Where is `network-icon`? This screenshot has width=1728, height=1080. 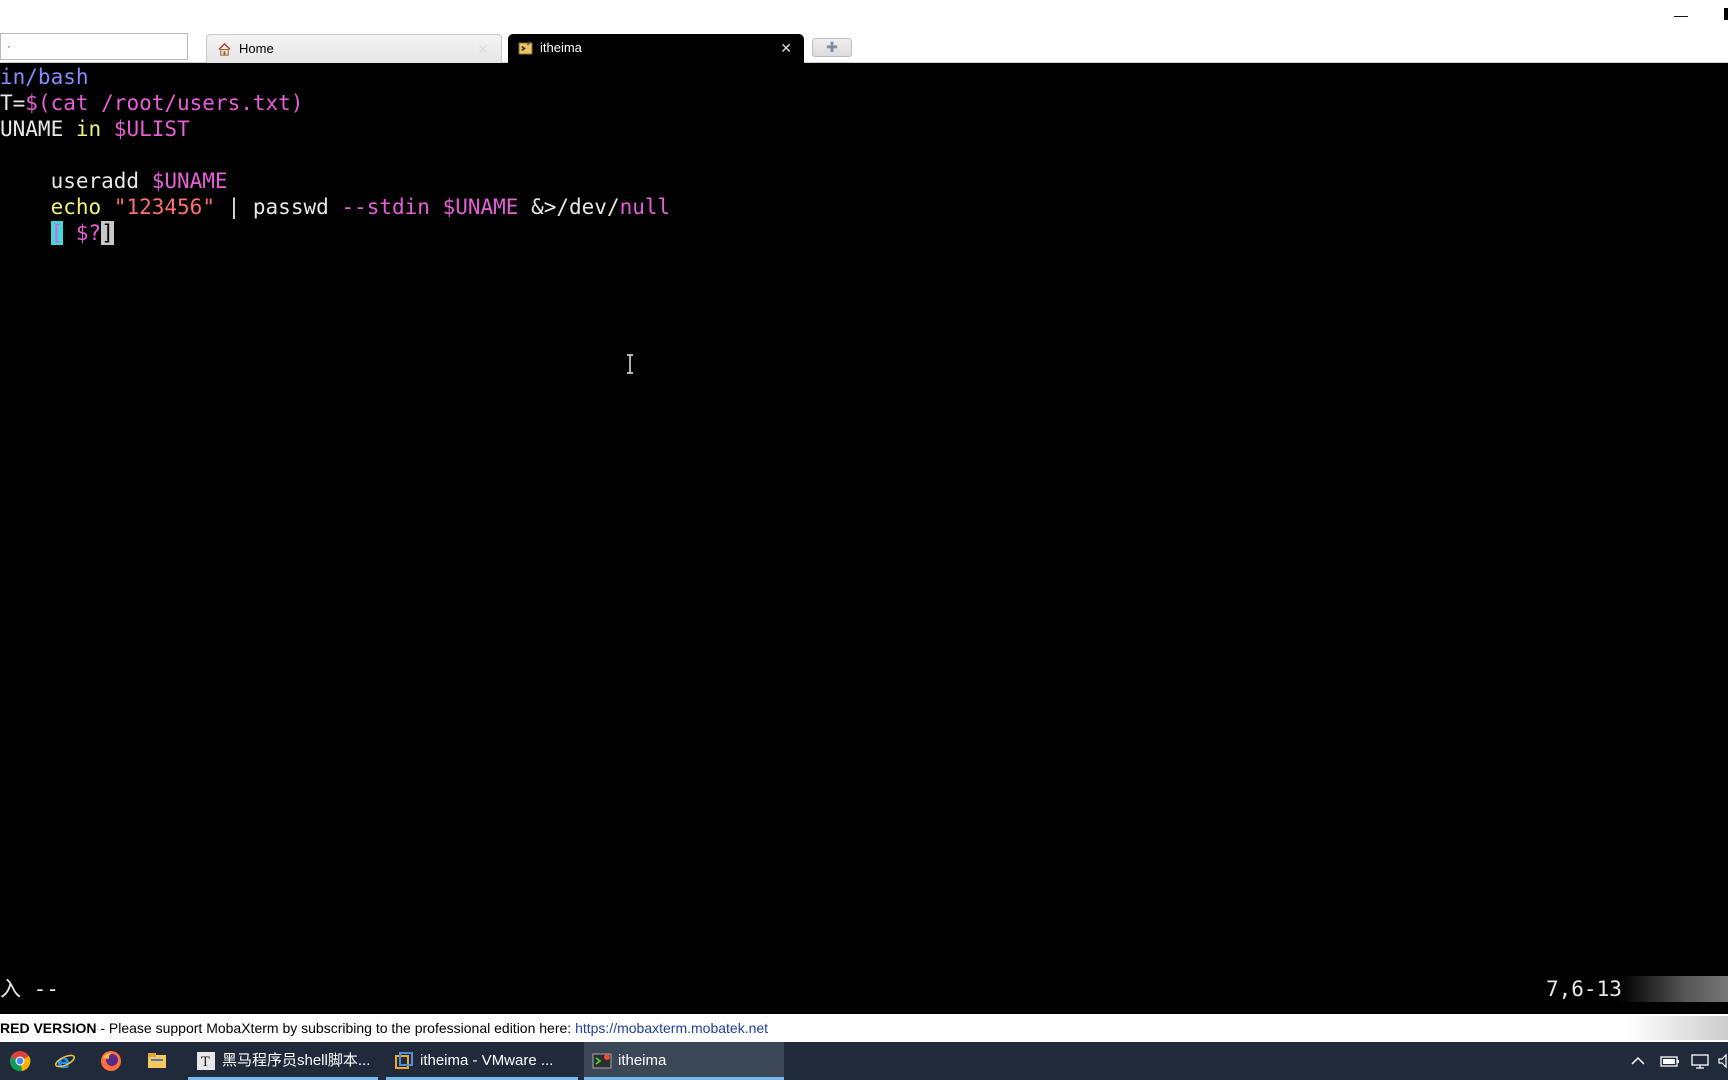
network-icon is located at coordinates (1700, 1061).